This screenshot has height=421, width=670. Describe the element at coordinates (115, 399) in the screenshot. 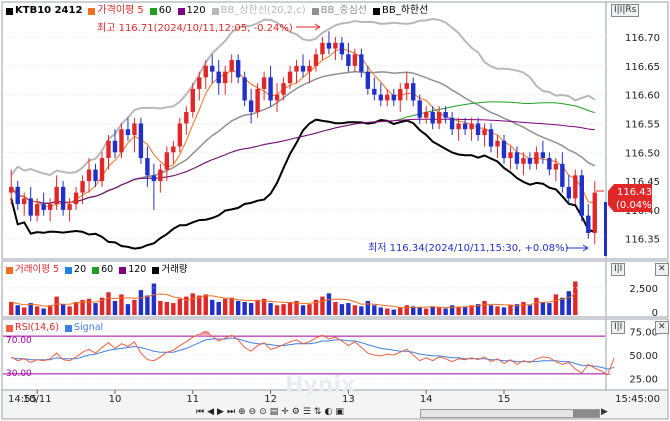

I see `time-tick-label: 10` at that location.